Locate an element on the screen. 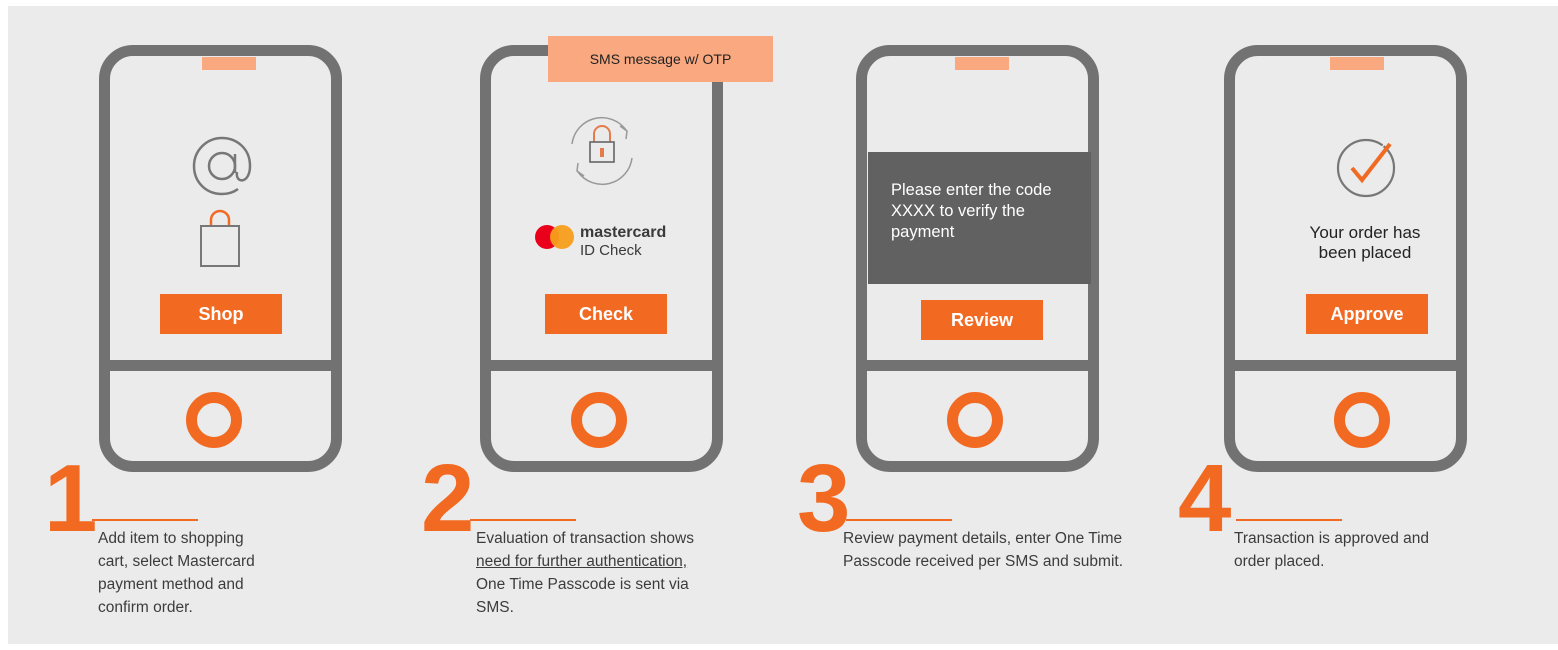 Image resolution: width=1558 pixels, height=650 pixels. description-underlined-text: need for further authentication, is located at coordinates (582, 561).